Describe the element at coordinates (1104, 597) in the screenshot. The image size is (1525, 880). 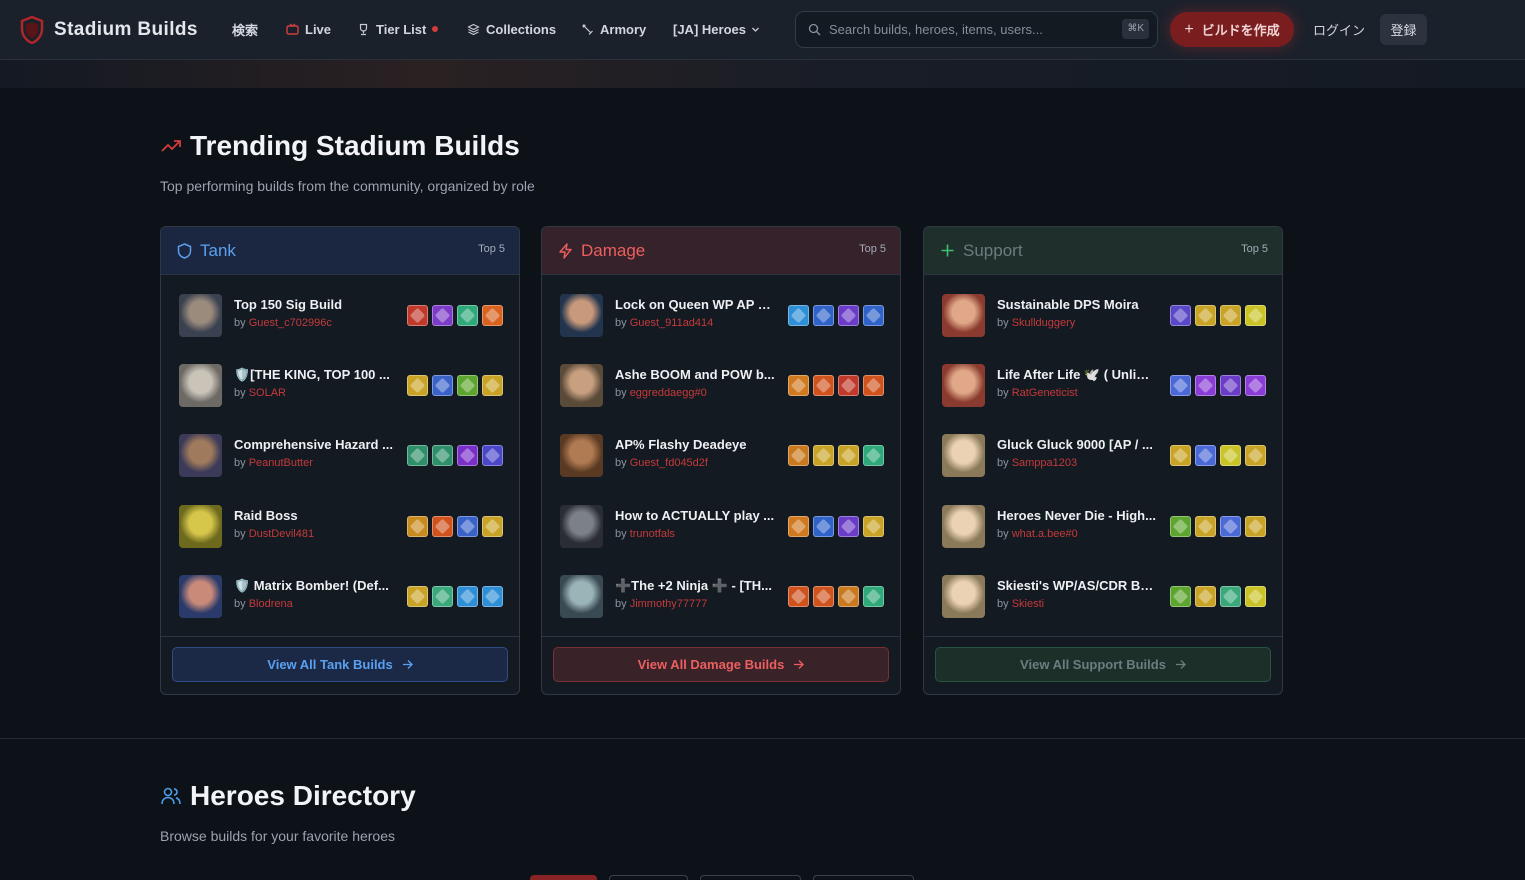
I see `build-row: Skiesti's WP/AS/CDR Bu... by Skiesti` at that location.